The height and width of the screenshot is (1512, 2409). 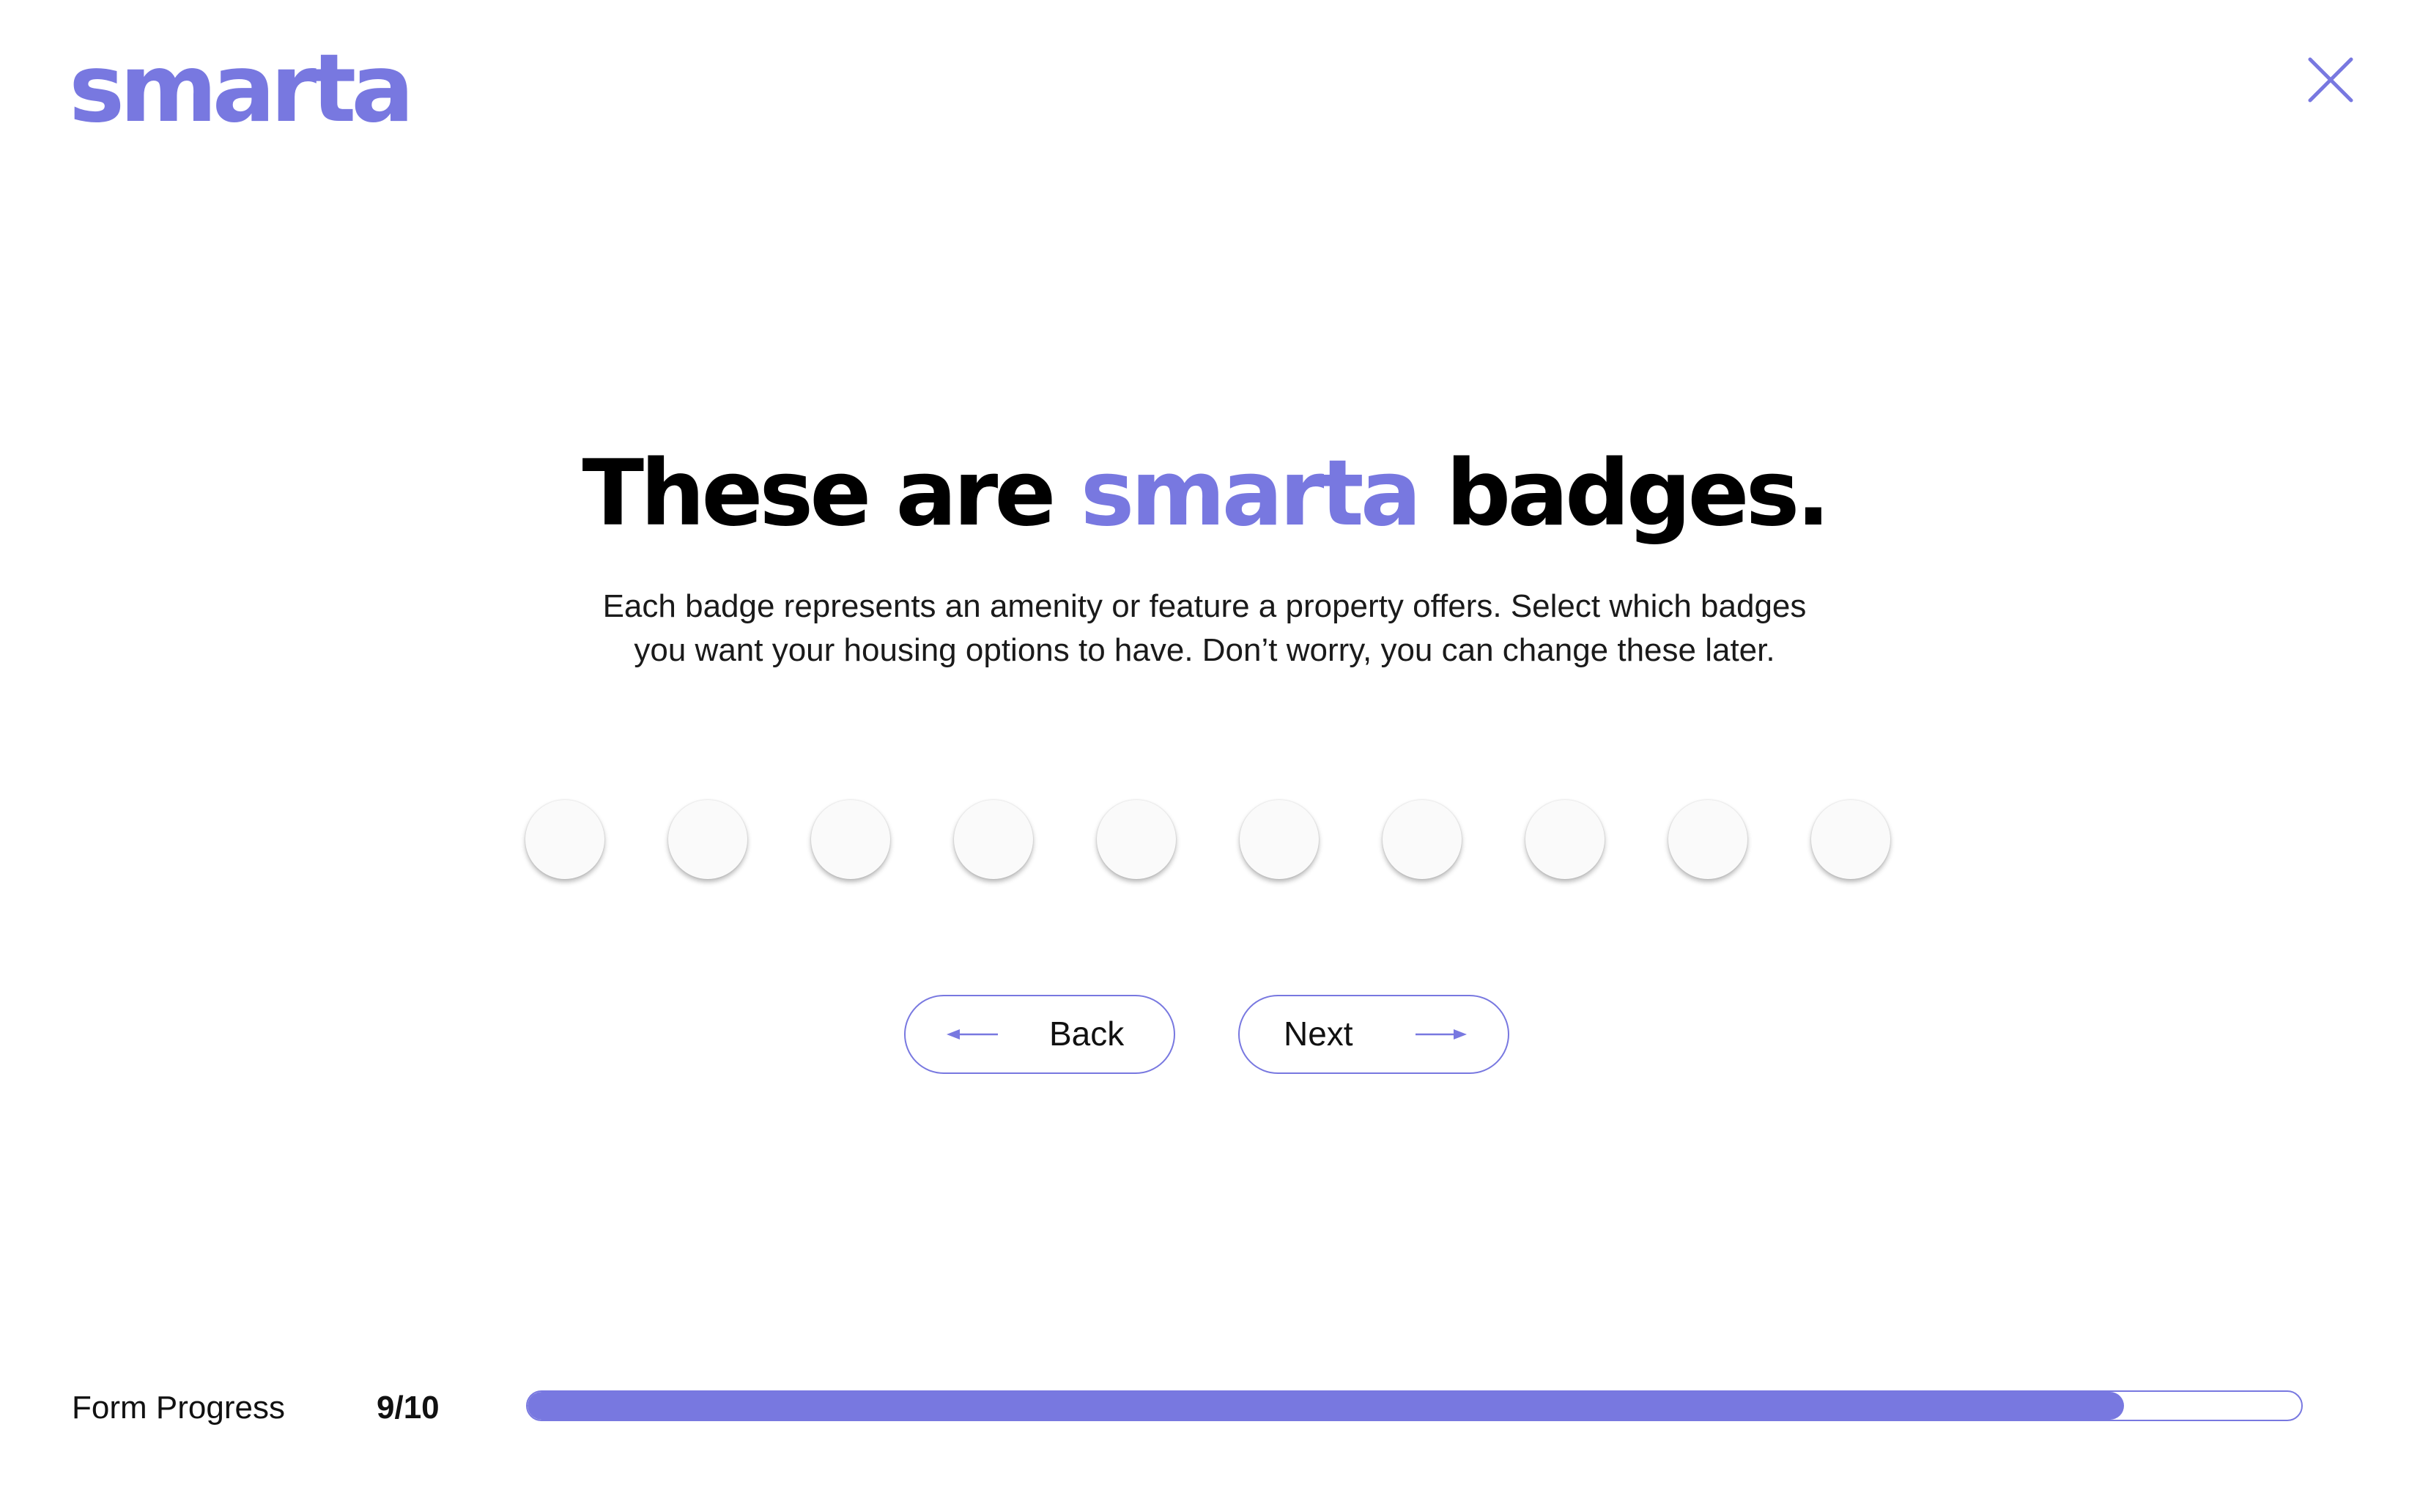 I want to click on next-button-label: Next, so click(x=1318, y=1034).